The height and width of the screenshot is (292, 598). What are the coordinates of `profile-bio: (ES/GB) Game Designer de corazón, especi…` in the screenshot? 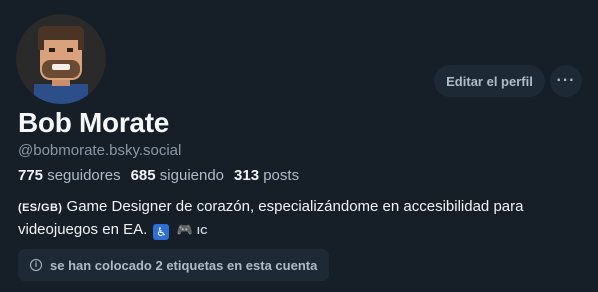 It's located at (300, 219).